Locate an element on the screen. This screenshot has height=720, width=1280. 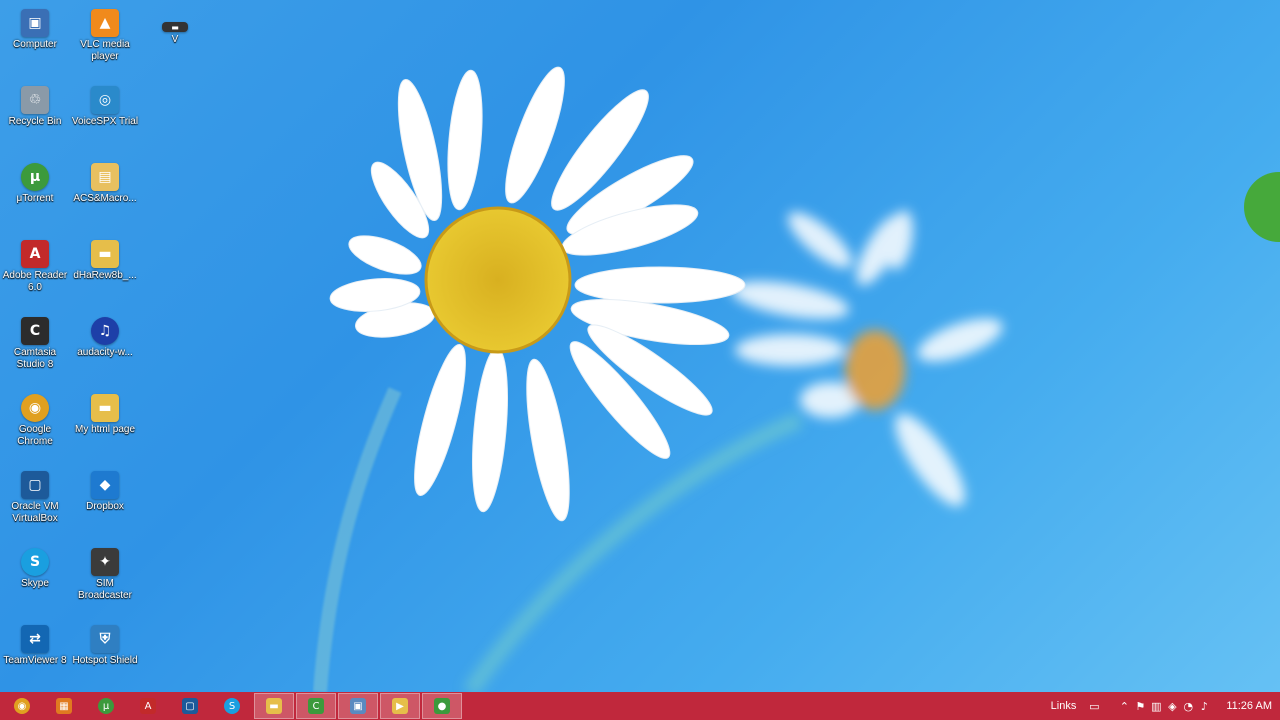
window-icon: ▣ is located at coordinates (358, 706).